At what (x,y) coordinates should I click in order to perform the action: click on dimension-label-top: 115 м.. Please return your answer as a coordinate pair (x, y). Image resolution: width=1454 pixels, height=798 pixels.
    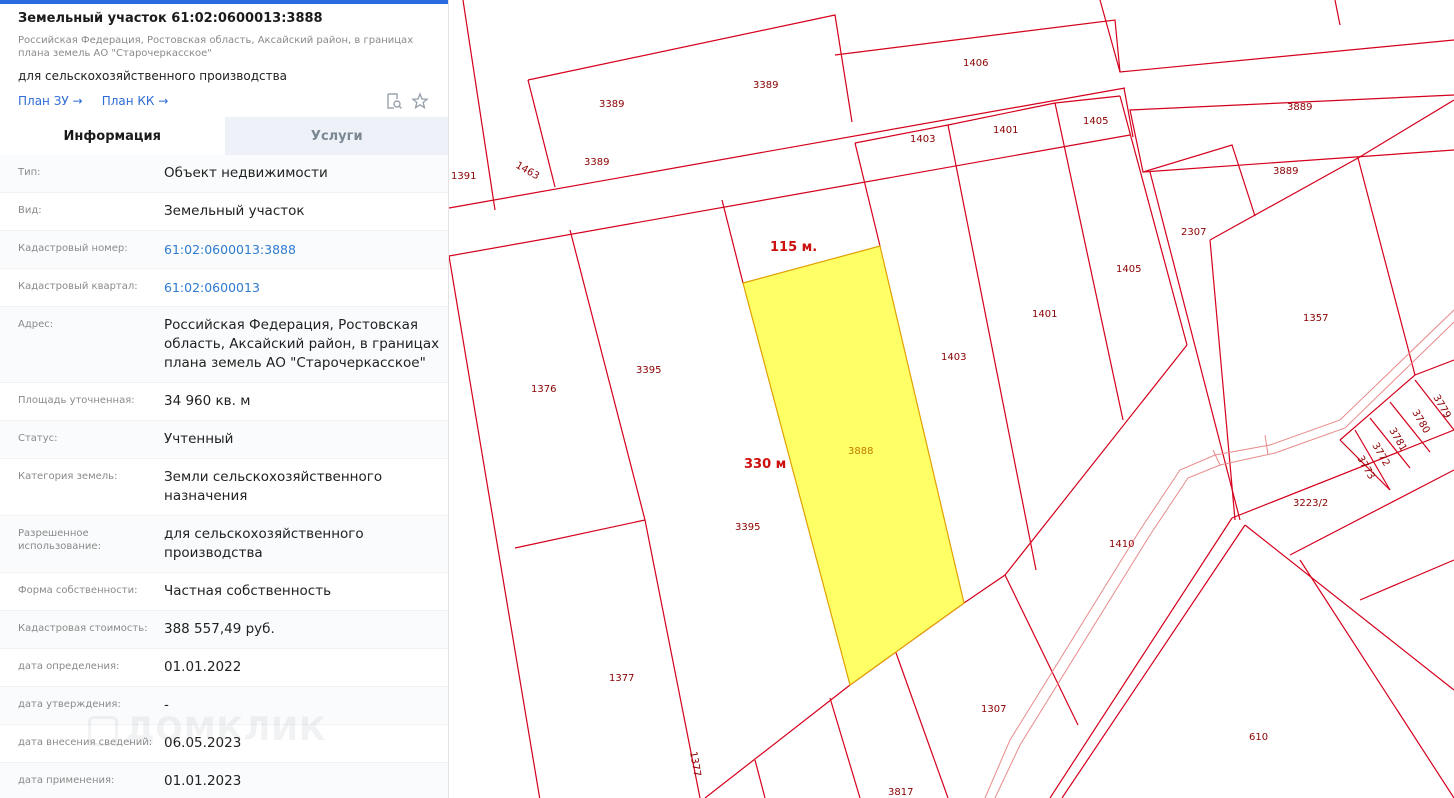
    Looking at the image, I should click on (793, 247).